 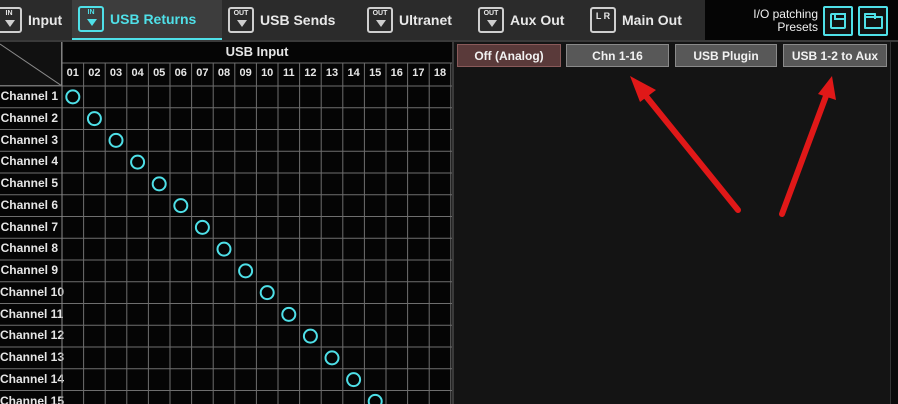 I want to click on annotation-arrows, so click(x=733, y=146).